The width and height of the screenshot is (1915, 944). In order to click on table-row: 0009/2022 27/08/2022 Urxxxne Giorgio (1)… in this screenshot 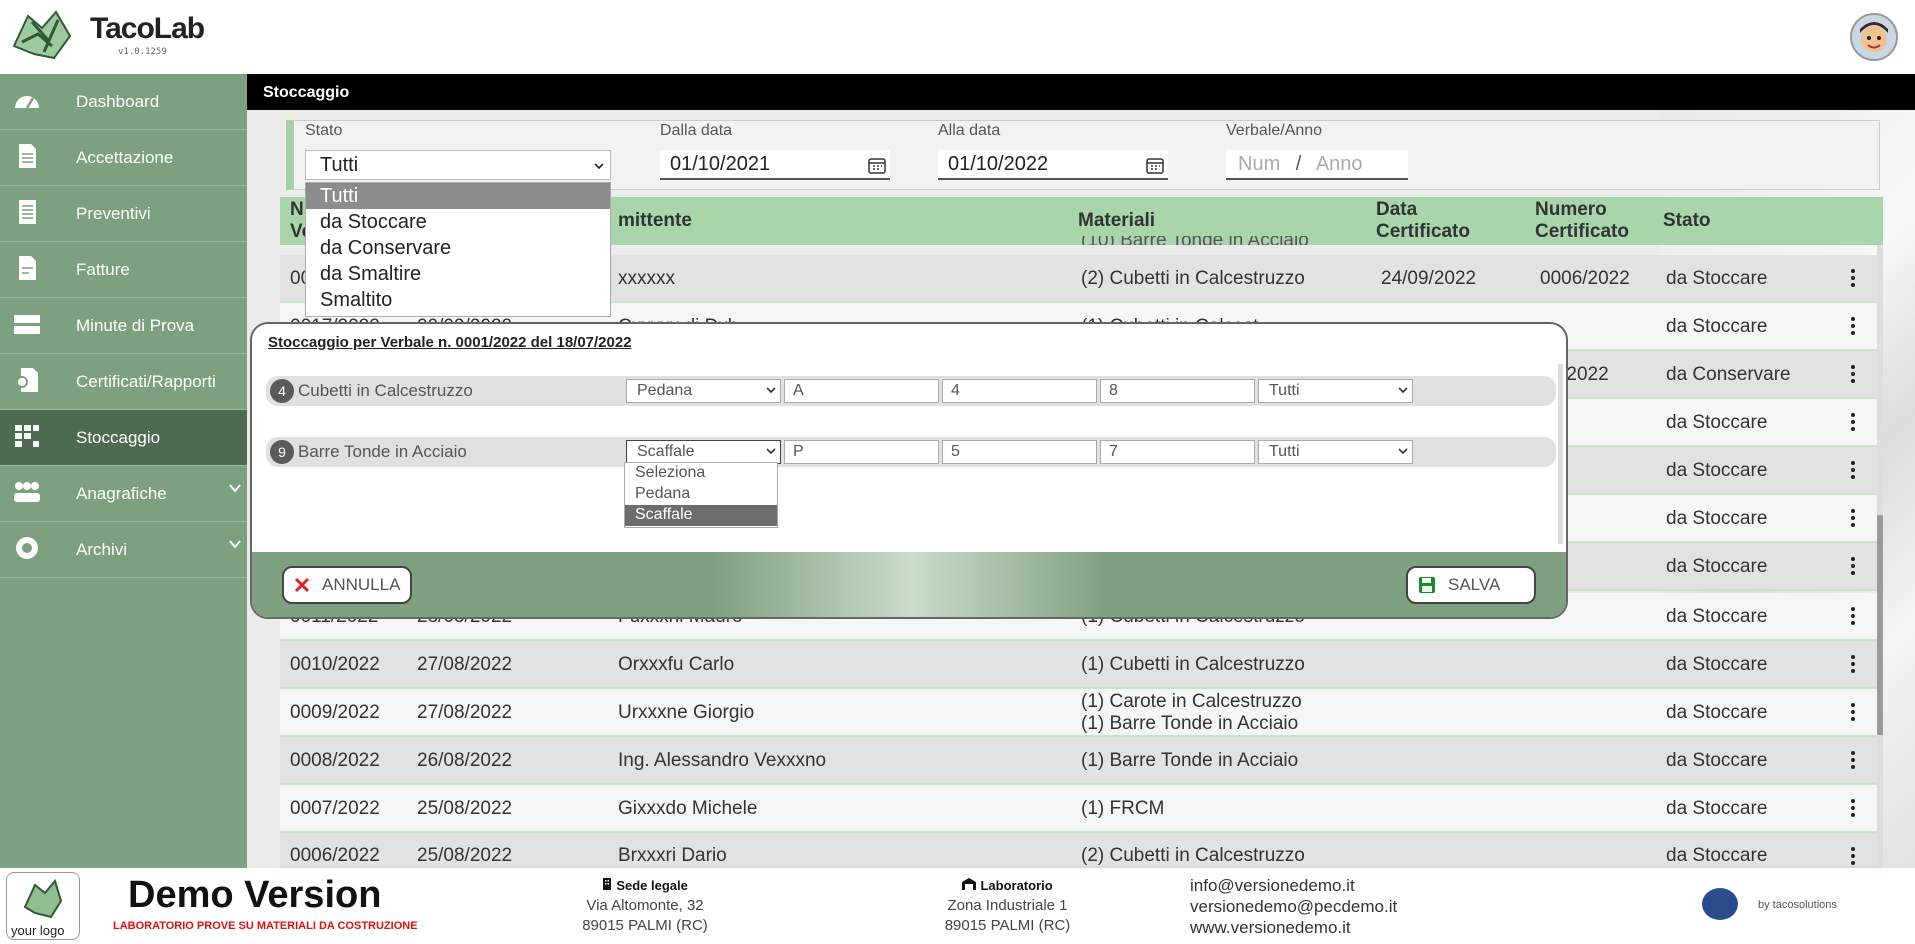, I will do `click(1081, 713)`.